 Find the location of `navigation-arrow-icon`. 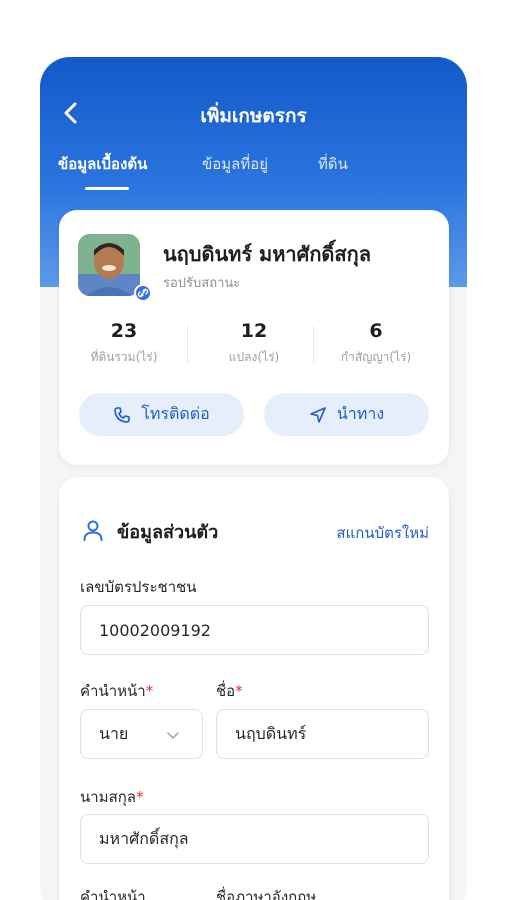

navigation-arrow-icon is located at coordinates (318, 414).